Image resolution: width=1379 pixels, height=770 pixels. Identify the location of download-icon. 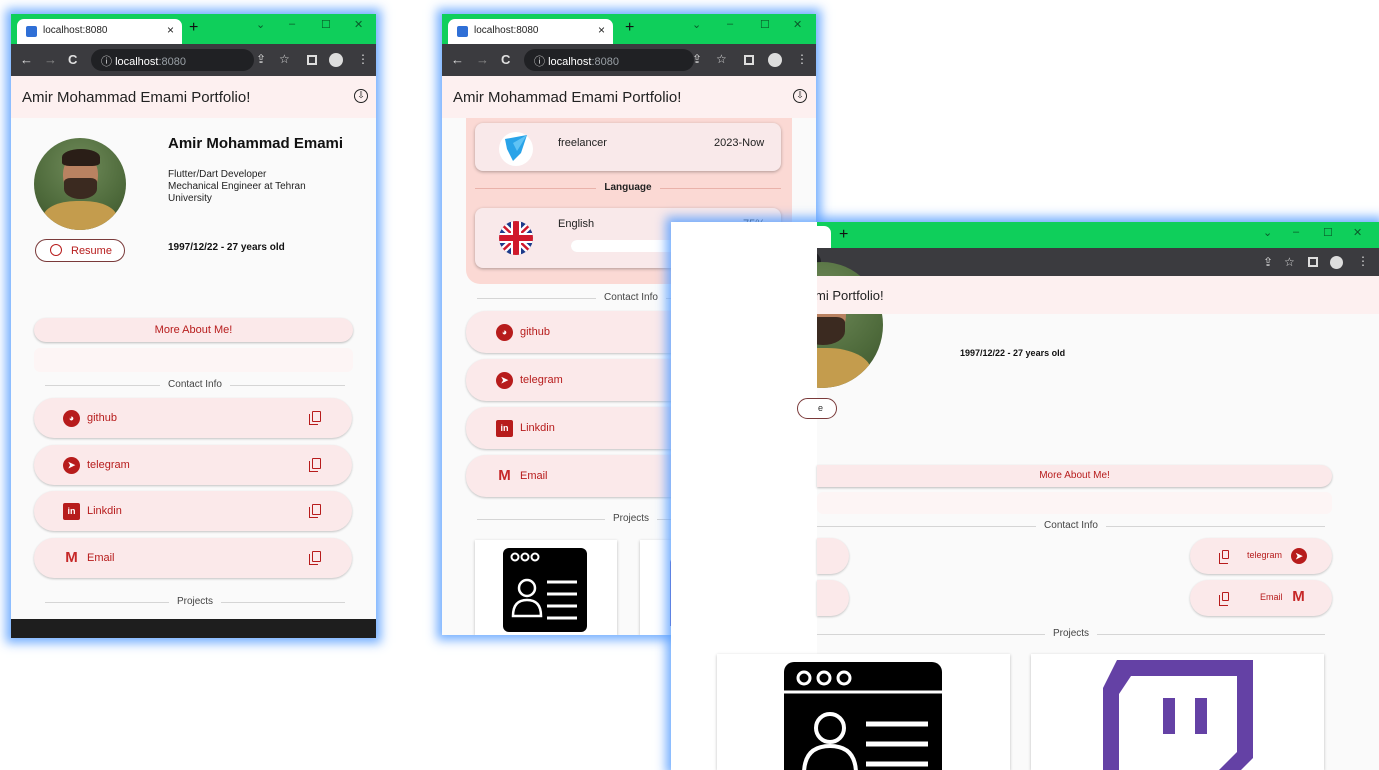
(56, 250).